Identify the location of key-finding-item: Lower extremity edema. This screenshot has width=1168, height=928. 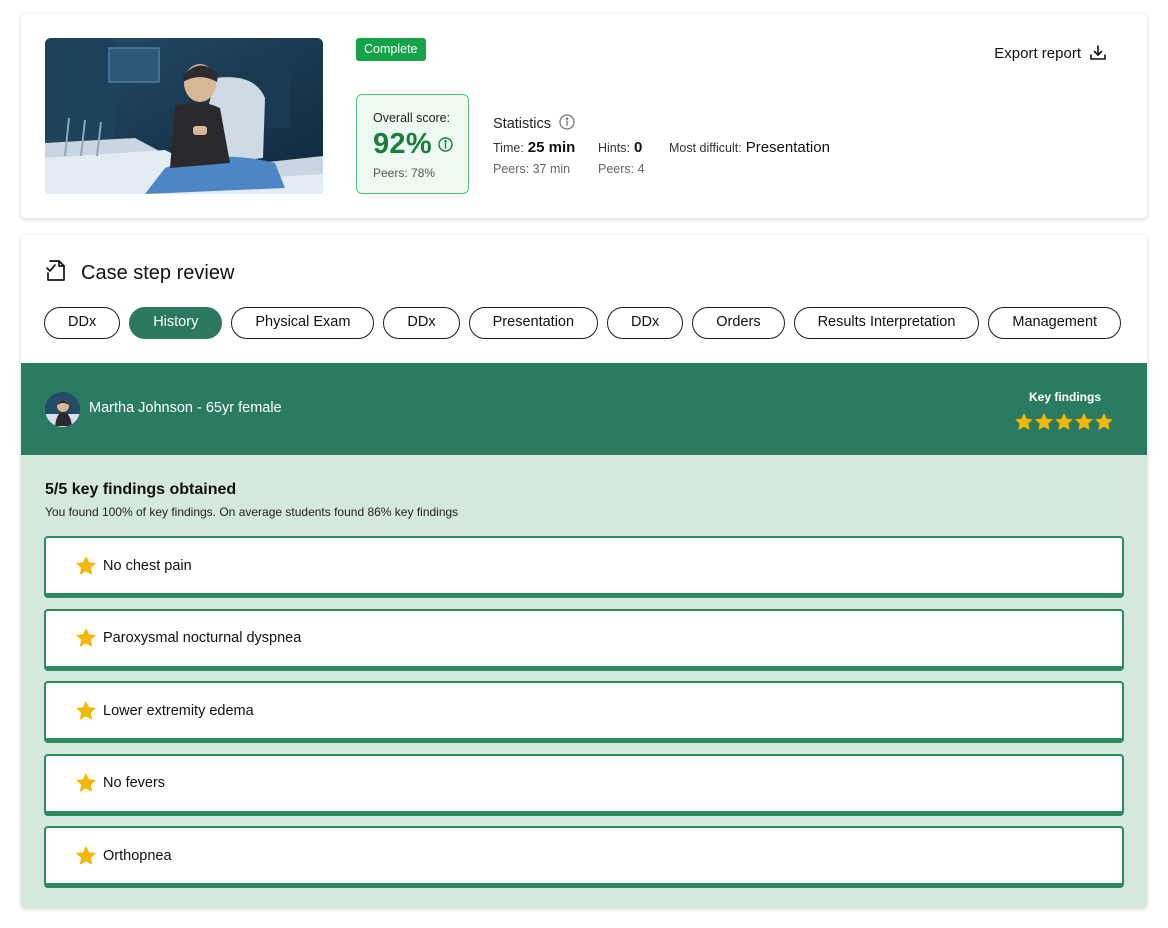
(584, 712).